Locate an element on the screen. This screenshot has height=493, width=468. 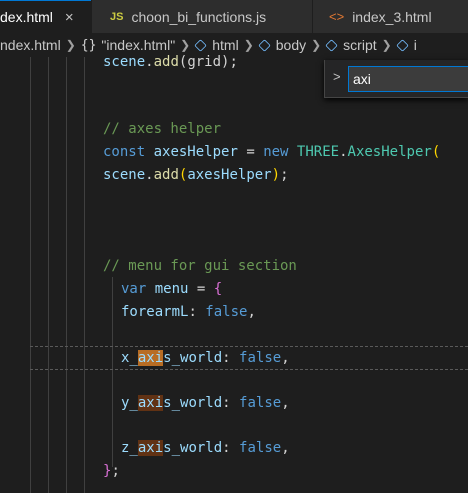
braces-icon: {} is located at coordinates (88, 45).